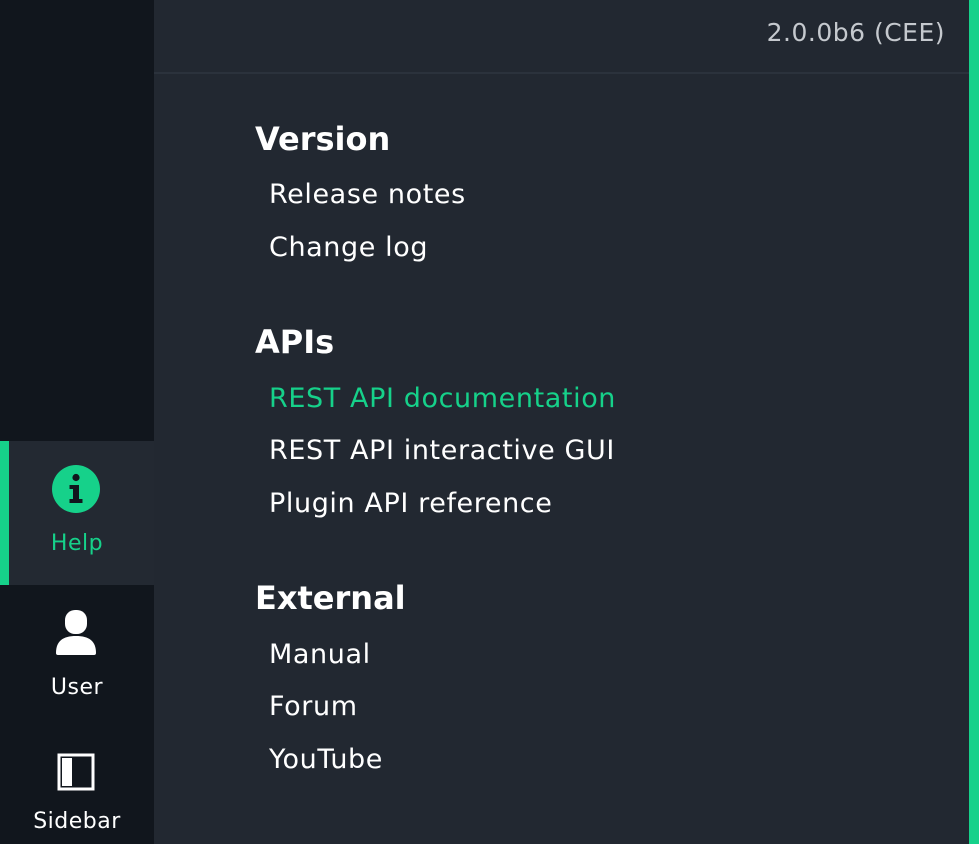  What do you see at coordinates (442, 398) in the screenshot?
I see `rest-api-docs-link: REST API documentation` at bounding box center [442, 398].